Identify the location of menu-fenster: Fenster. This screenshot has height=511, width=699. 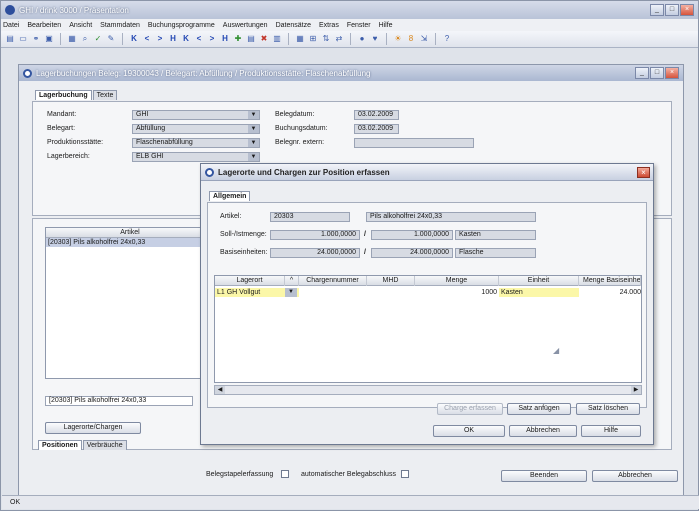
(359, 25).